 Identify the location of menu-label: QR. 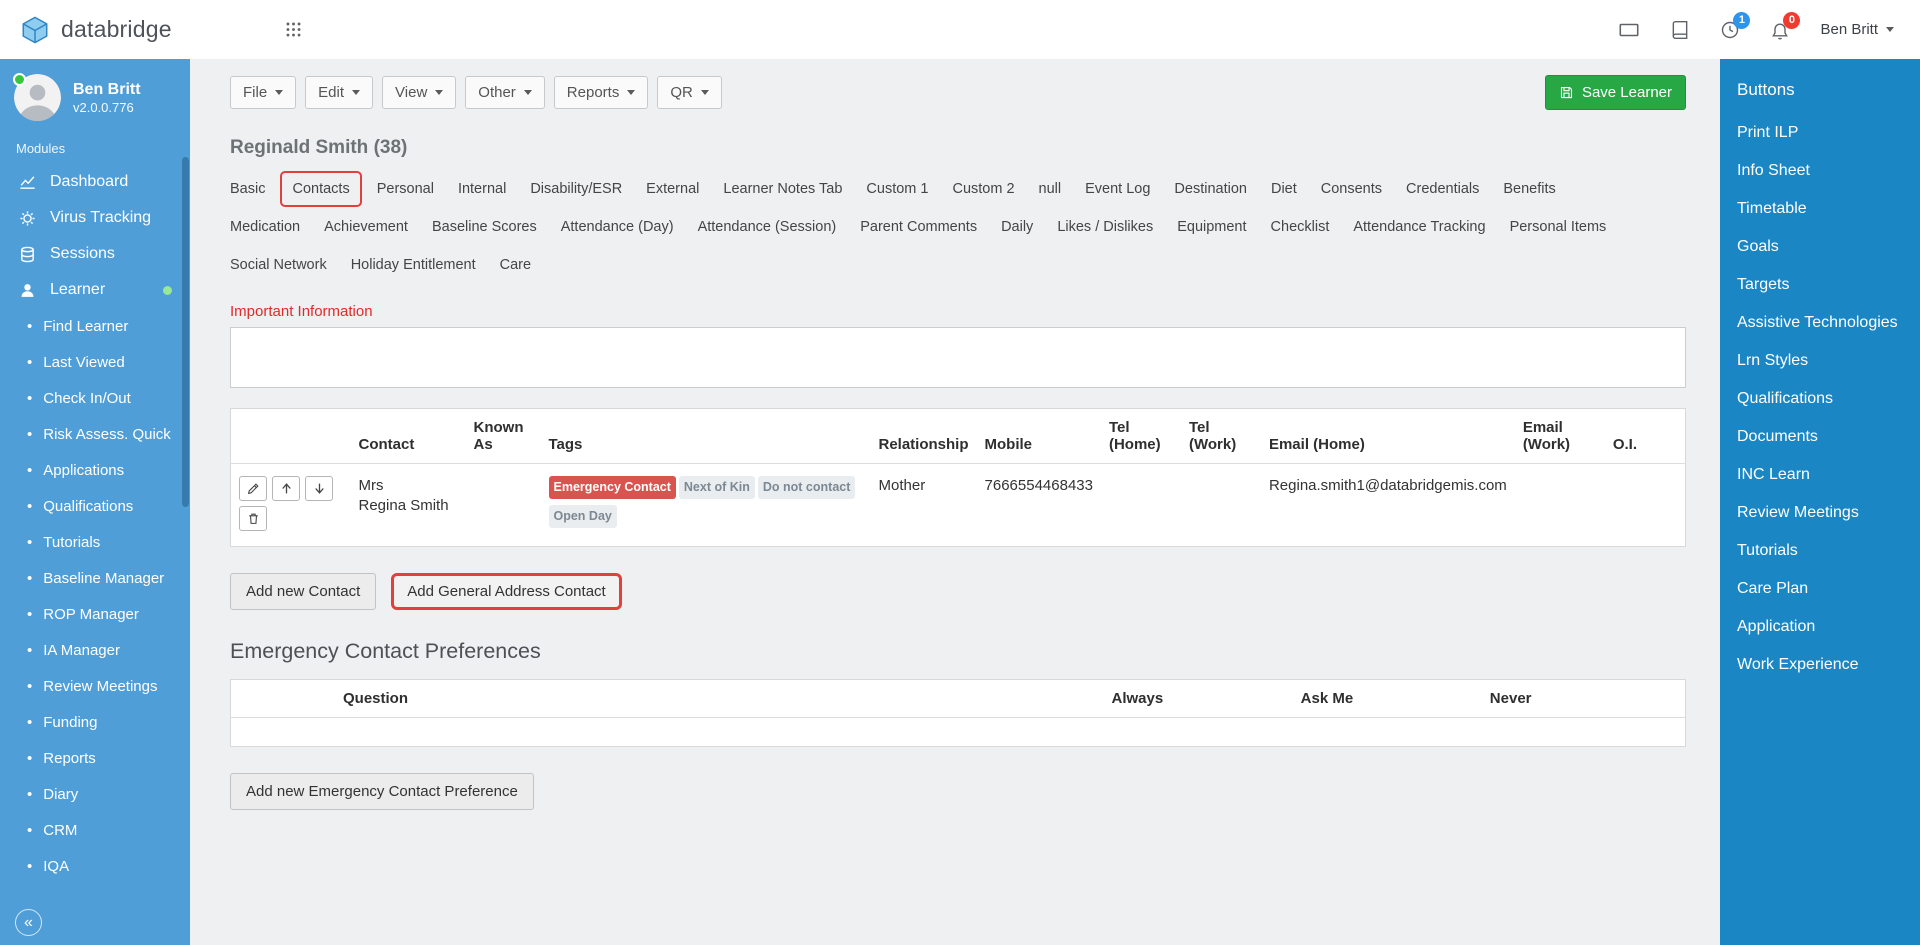
(681, 92).